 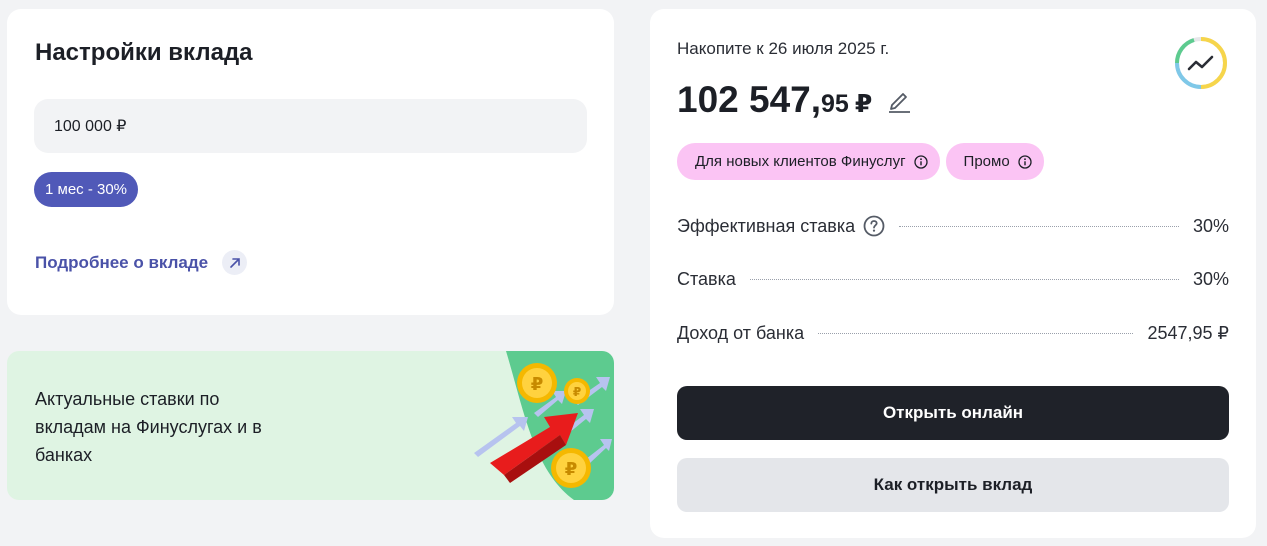 What do you see at coordinates (835, 104) in the screenshot?
I see `goal-amount-fraction: 95` at bounding box center [835, 104].